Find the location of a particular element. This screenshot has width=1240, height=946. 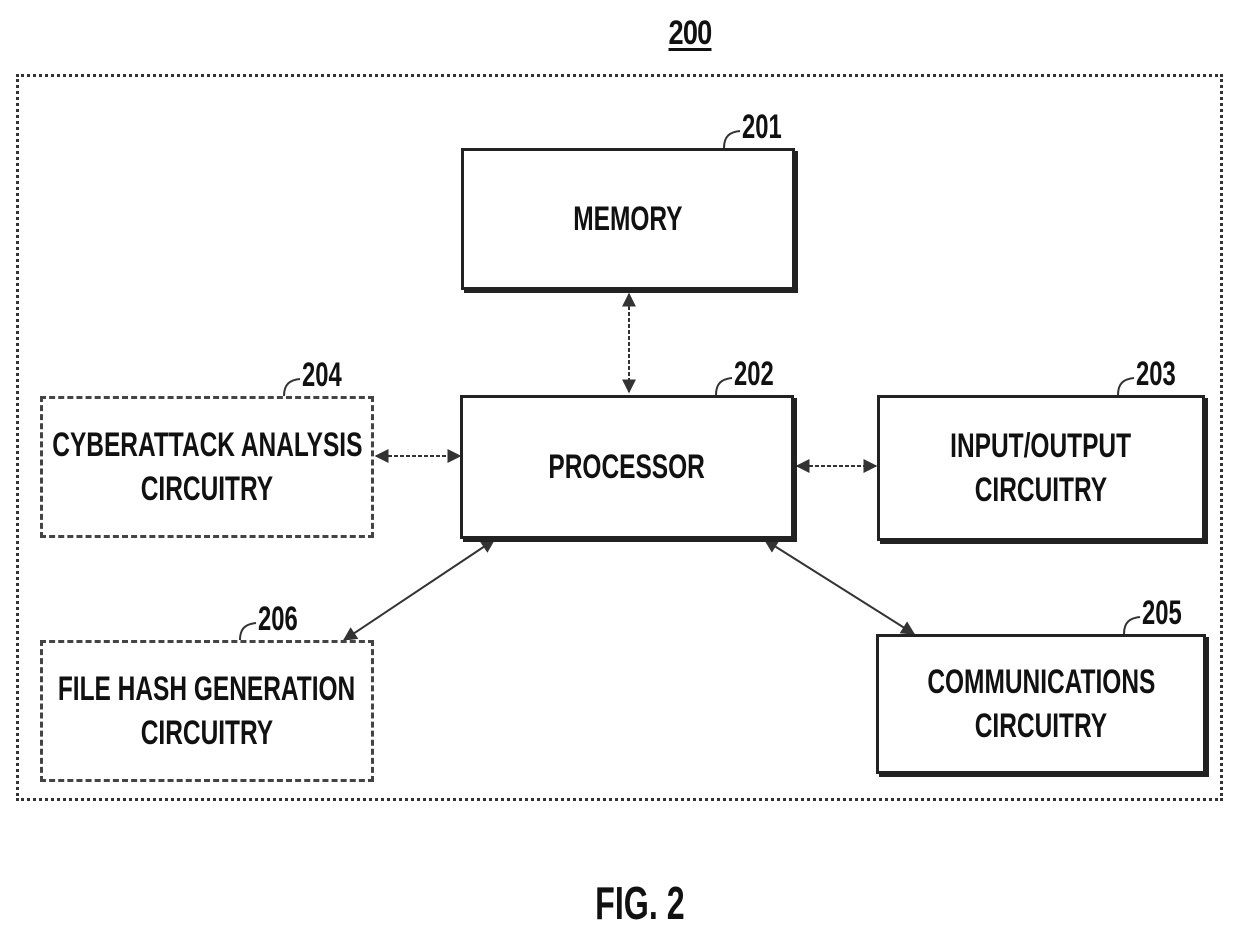

ref-label-203: 203 is located at coordinates (1156, 374).